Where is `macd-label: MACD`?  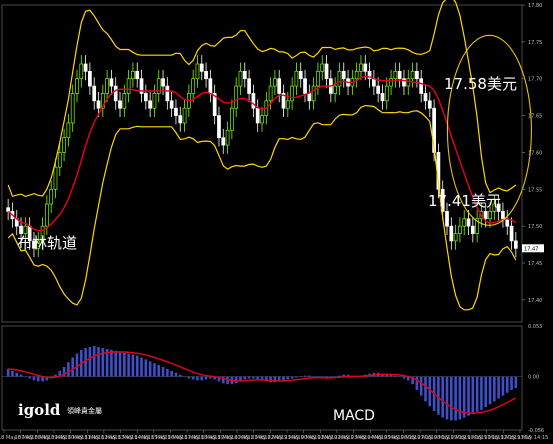
macd-label: MACD is located at coordinates (354, 416).